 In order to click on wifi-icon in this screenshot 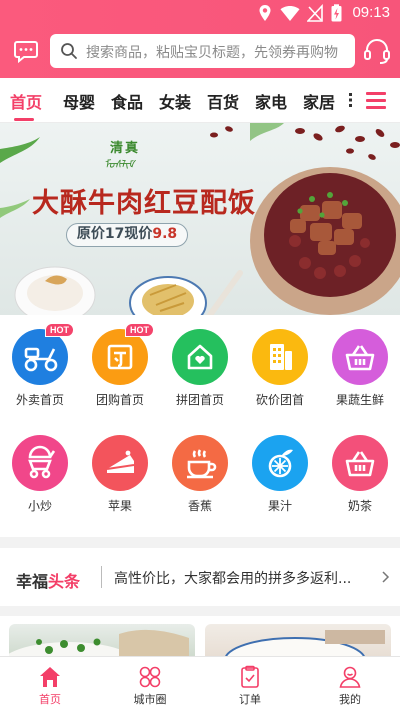, I will do `click(290, 13)`.